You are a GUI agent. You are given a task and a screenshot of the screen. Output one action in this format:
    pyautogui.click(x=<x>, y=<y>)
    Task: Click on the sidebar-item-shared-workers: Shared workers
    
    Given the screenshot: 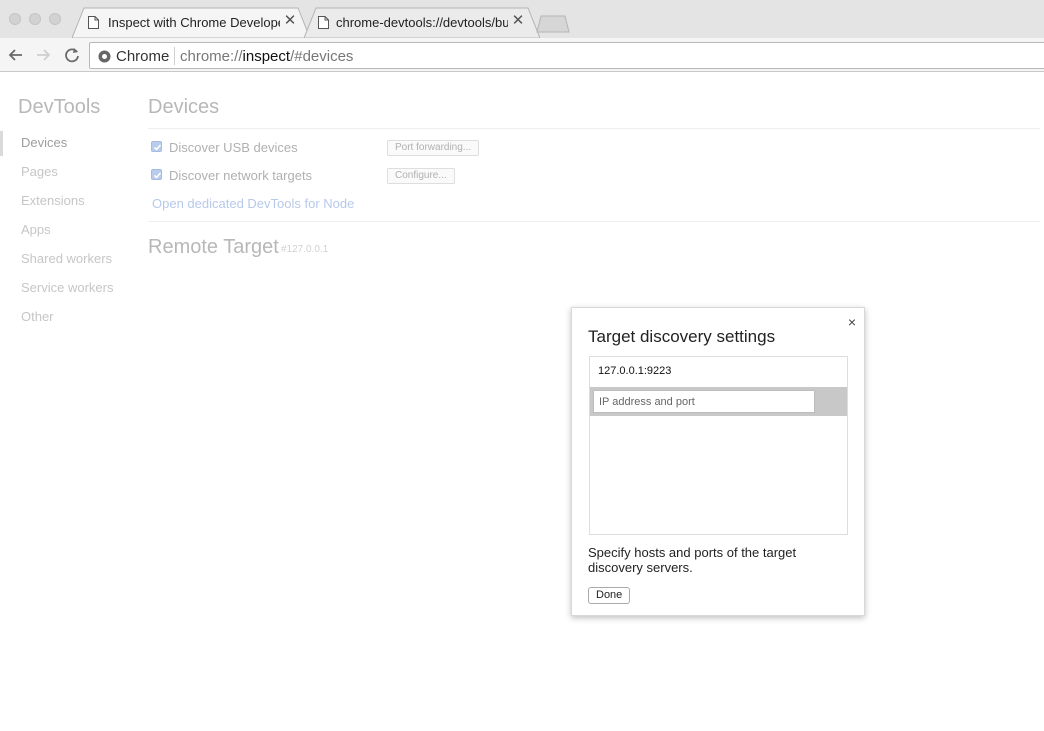 What is the action you would take?
    pyautogui.click(x=66, y=258)
    